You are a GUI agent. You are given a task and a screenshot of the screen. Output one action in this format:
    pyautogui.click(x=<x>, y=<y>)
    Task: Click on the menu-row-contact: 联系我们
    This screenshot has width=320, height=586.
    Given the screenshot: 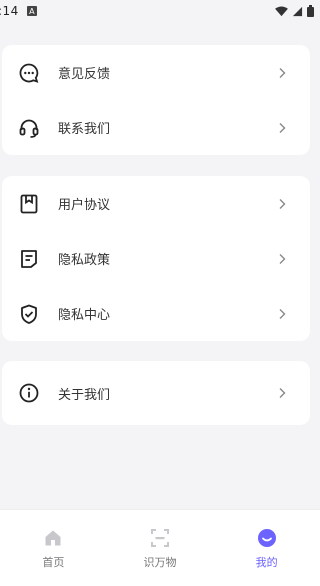 What is the action you would take?
    pyautogui.click(x=156, y=127)
    